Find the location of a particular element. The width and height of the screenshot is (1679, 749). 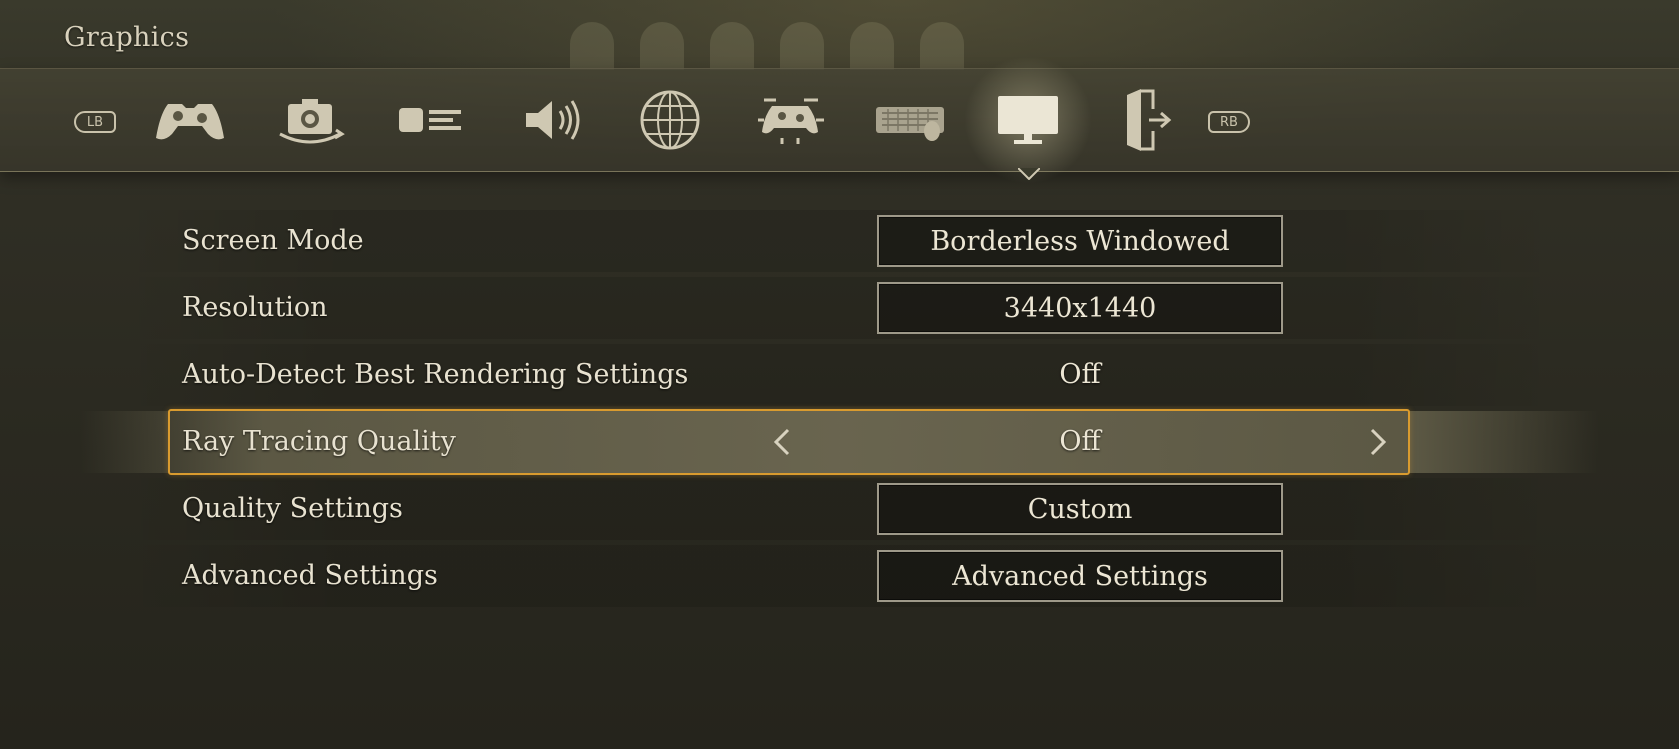

tab-keyboard is located at coordinates (910, 120).